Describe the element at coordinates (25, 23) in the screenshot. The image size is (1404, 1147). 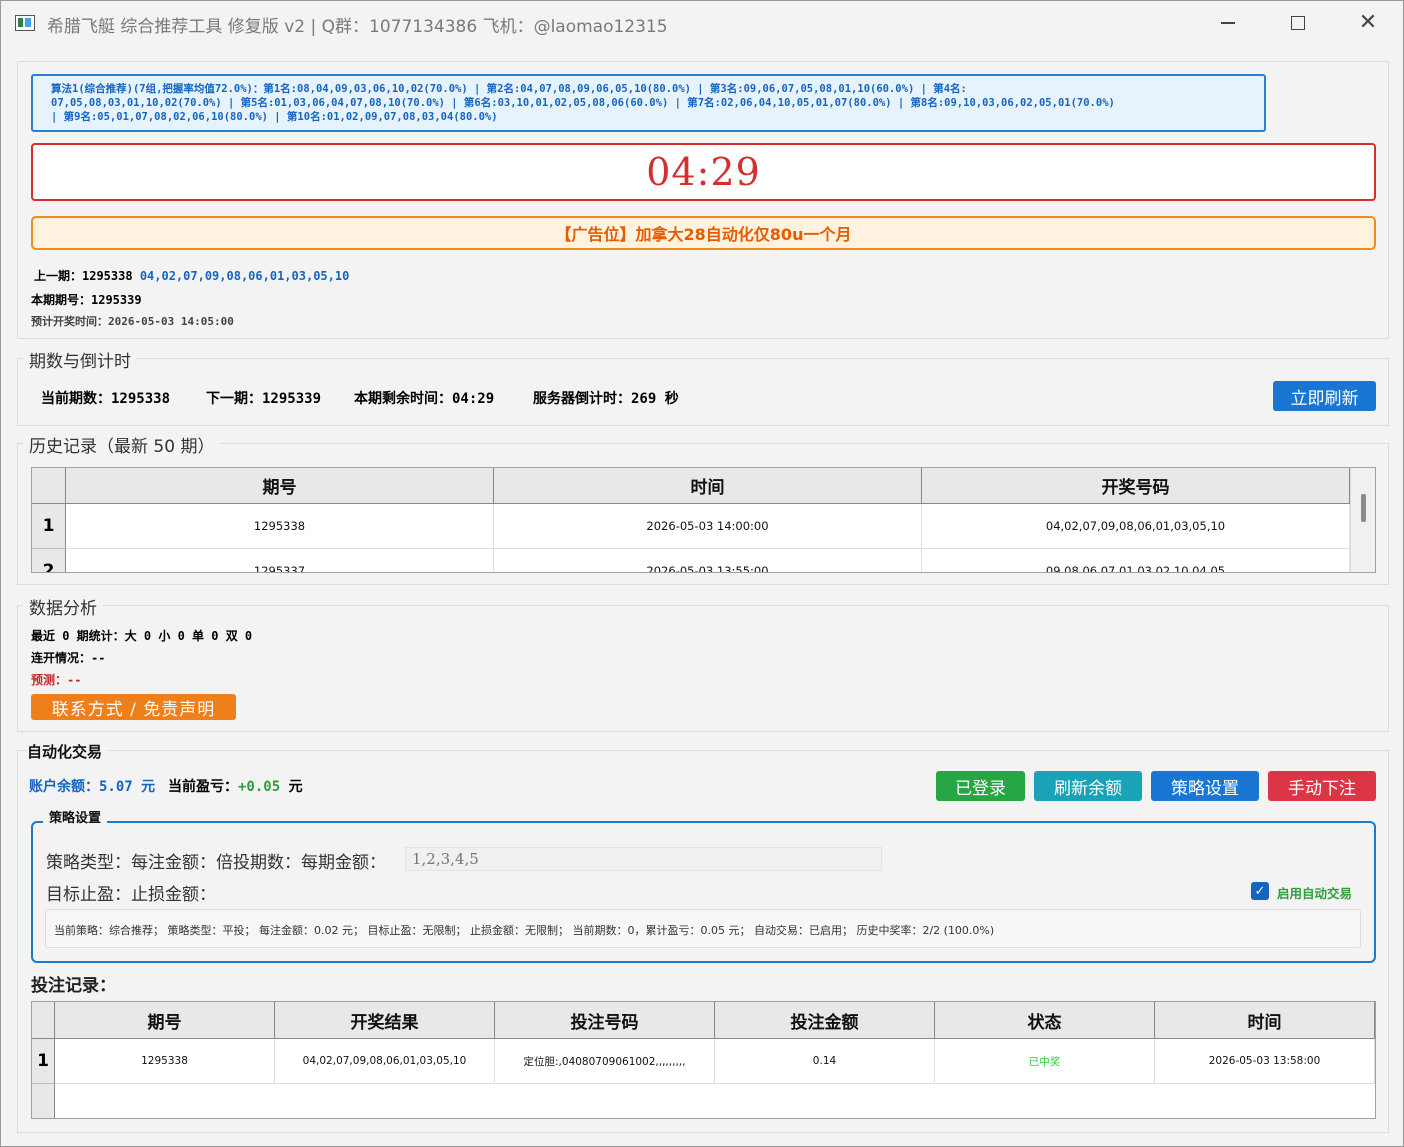
I see `app-icon` at that location.